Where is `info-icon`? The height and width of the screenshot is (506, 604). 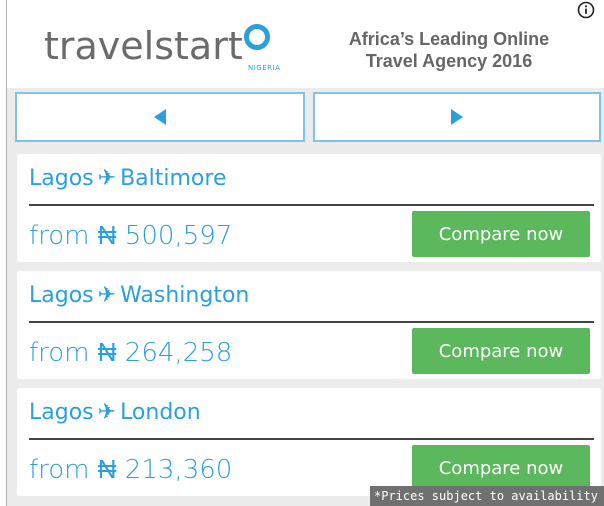 info-icon is located at coordinates (586, 10).